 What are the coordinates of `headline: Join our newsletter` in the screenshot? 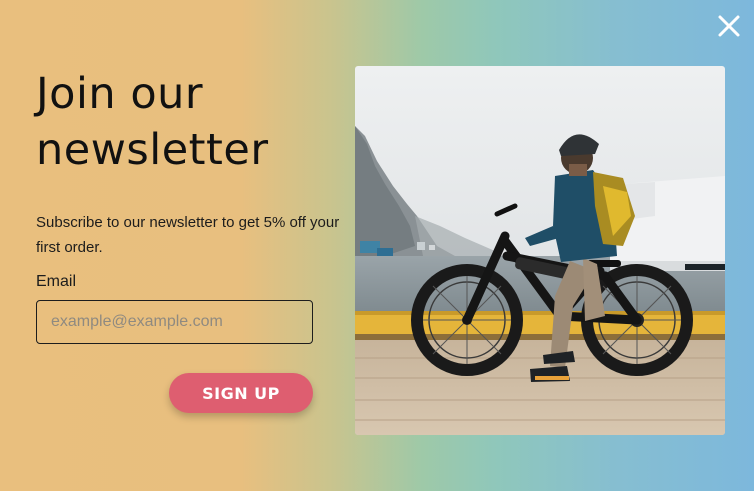 It's located at (196, 122).